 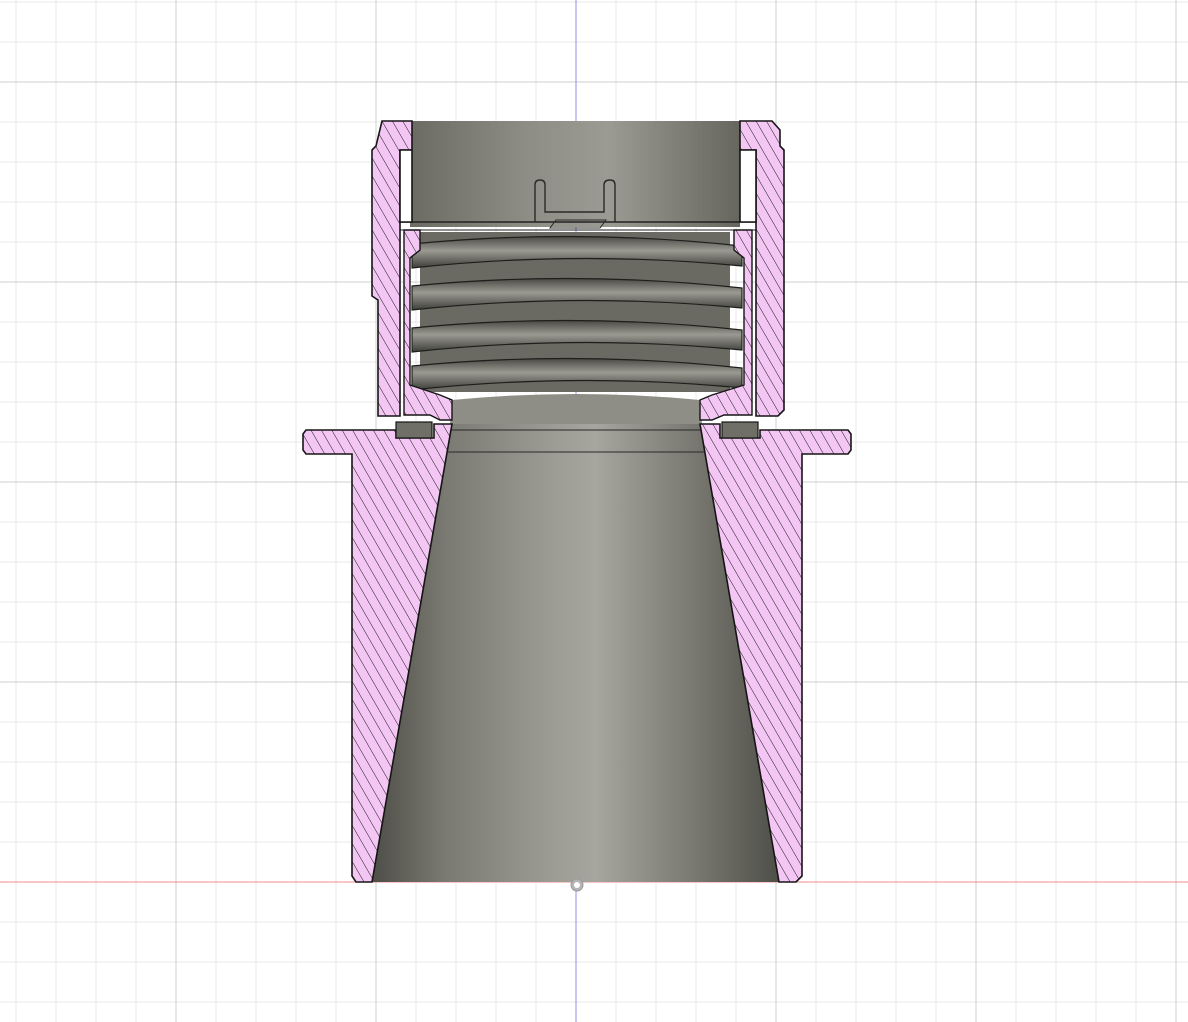 I want to click on cap-interior, so click(x=576, y=176).